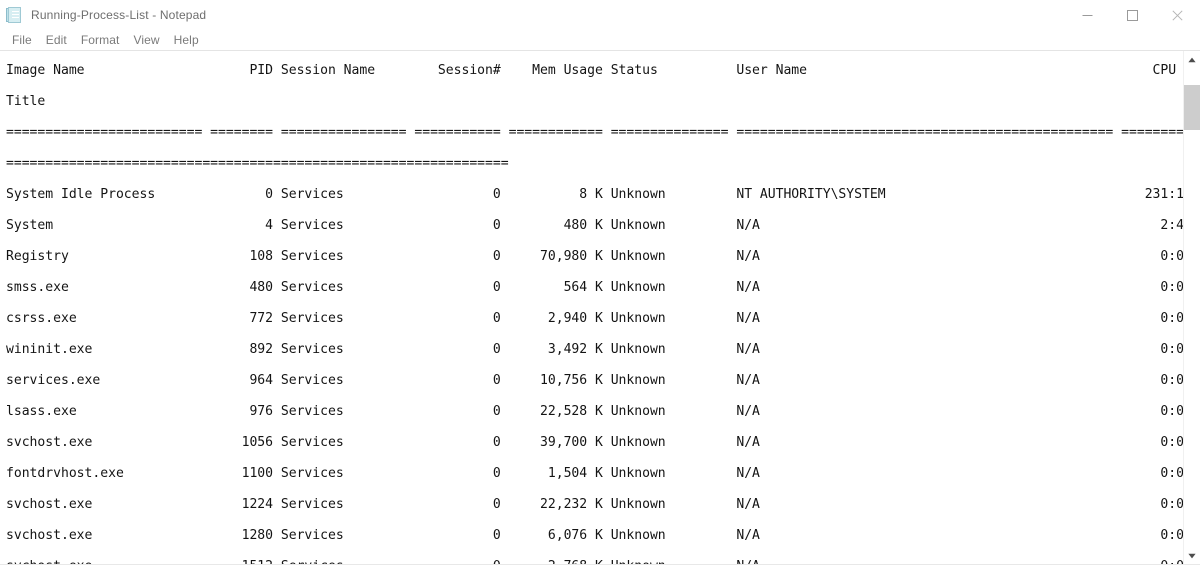 This screenshot has height=565, width=1200. What do you see at coordinates (1177, 15) in the screenshot?
I see `close-button` at bounding box center [1177, 15].